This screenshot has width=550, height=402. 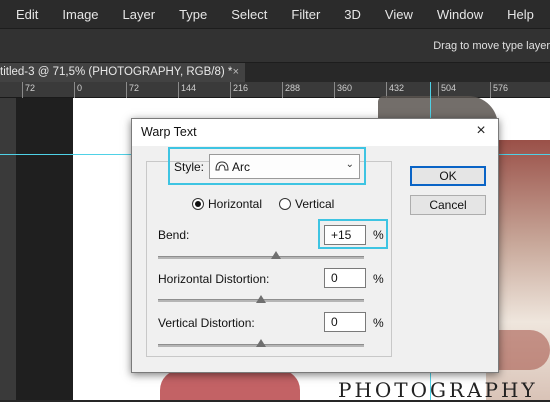 I want to click on menu-help: Help, so click(x=520, y=14).